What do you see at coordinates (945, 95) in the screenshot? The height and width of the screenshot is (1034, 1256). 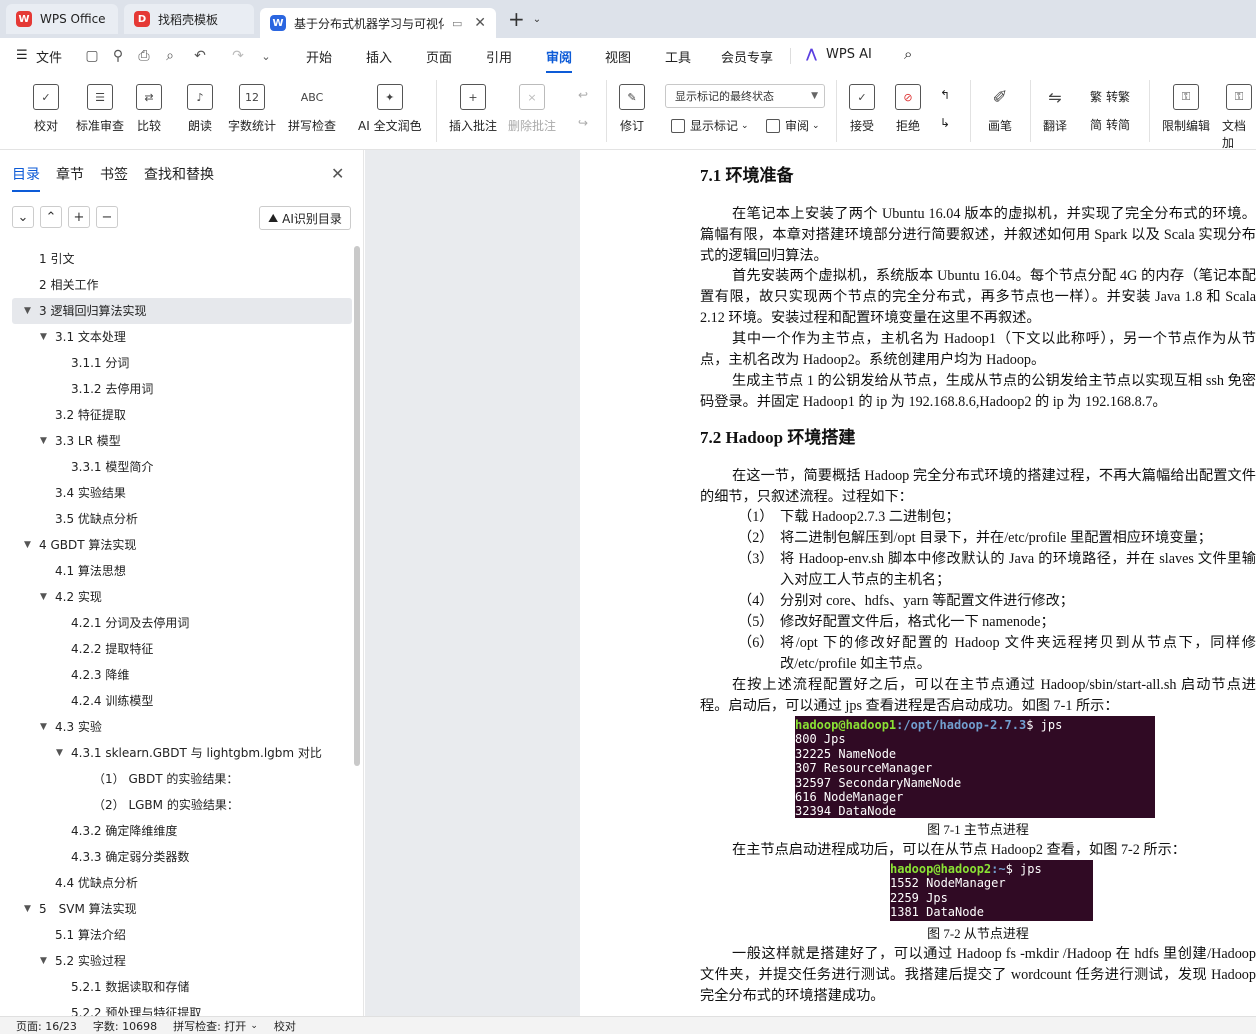 I see `prev-change-icon: ↰` at bounding box center [945, 95].